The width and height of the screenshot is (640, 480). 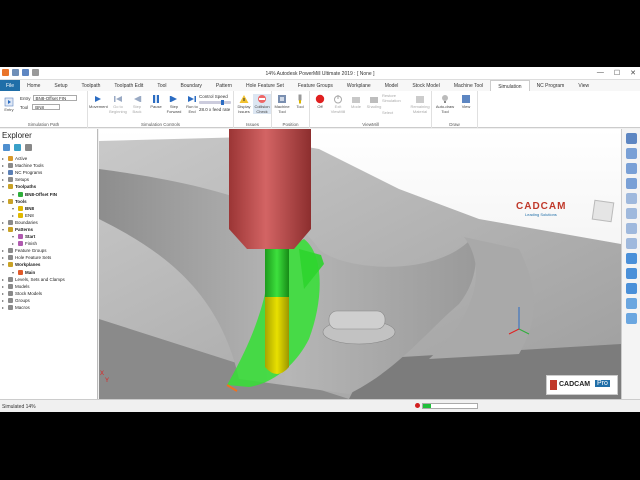 What do you see at coordinates (417, 405) in the screenshot?
I see `stop-icon` at bounding box center [417, 405].